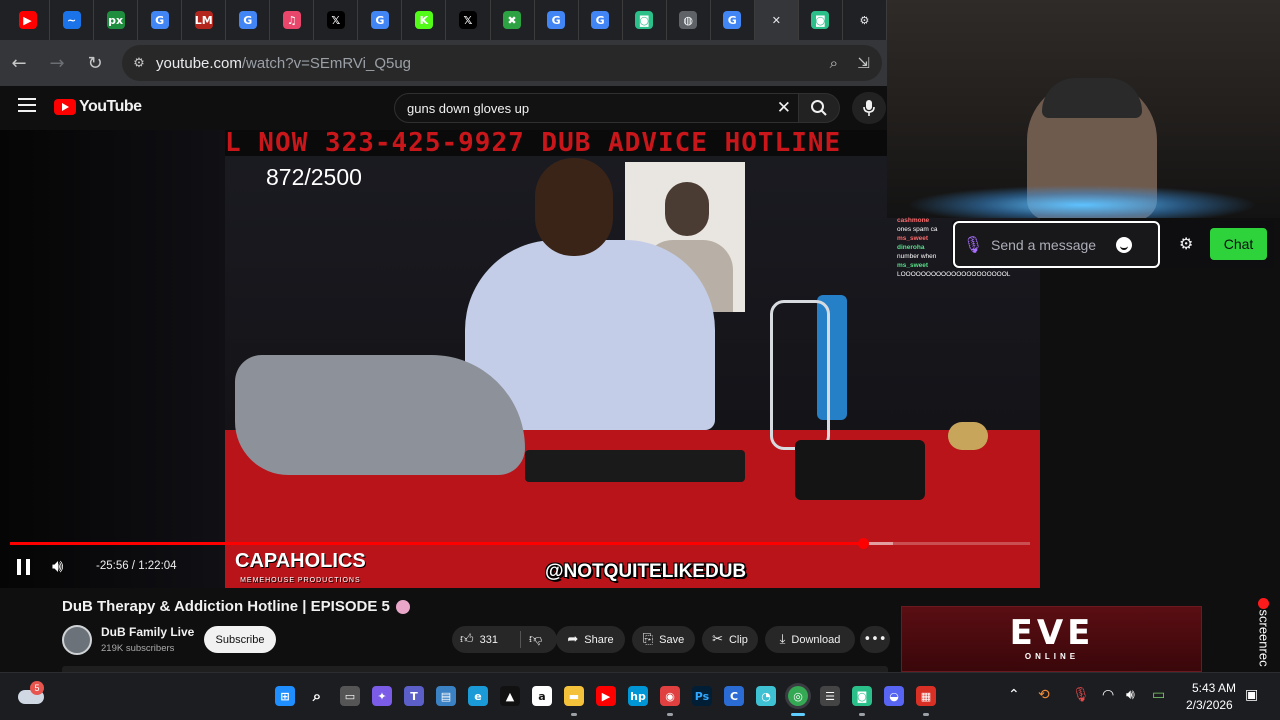 The height and width of the screenshot is (720, 1280). What do you see at coordinates (1209, 705) in the screenshot?
I see `clock-date: 2/3/2026` at bounding box center [1209, 705].